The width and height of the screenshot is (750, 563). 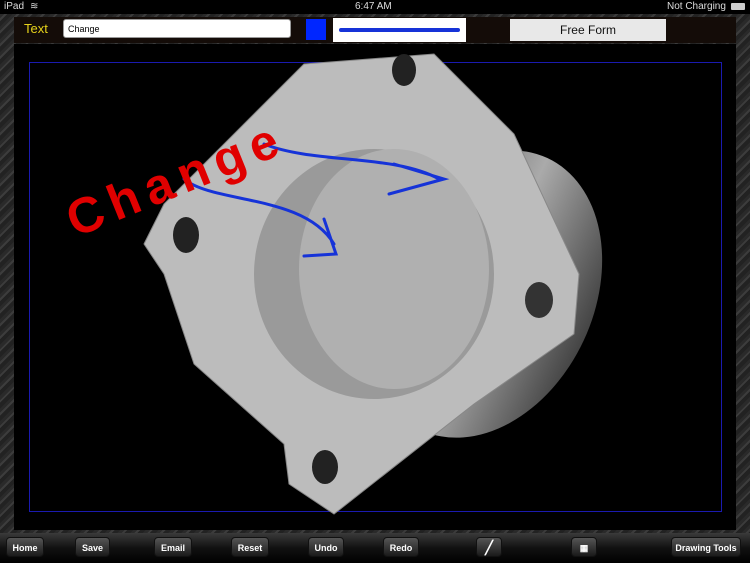 I want to click on redo-button: Redo, so click(x=401, y=547).